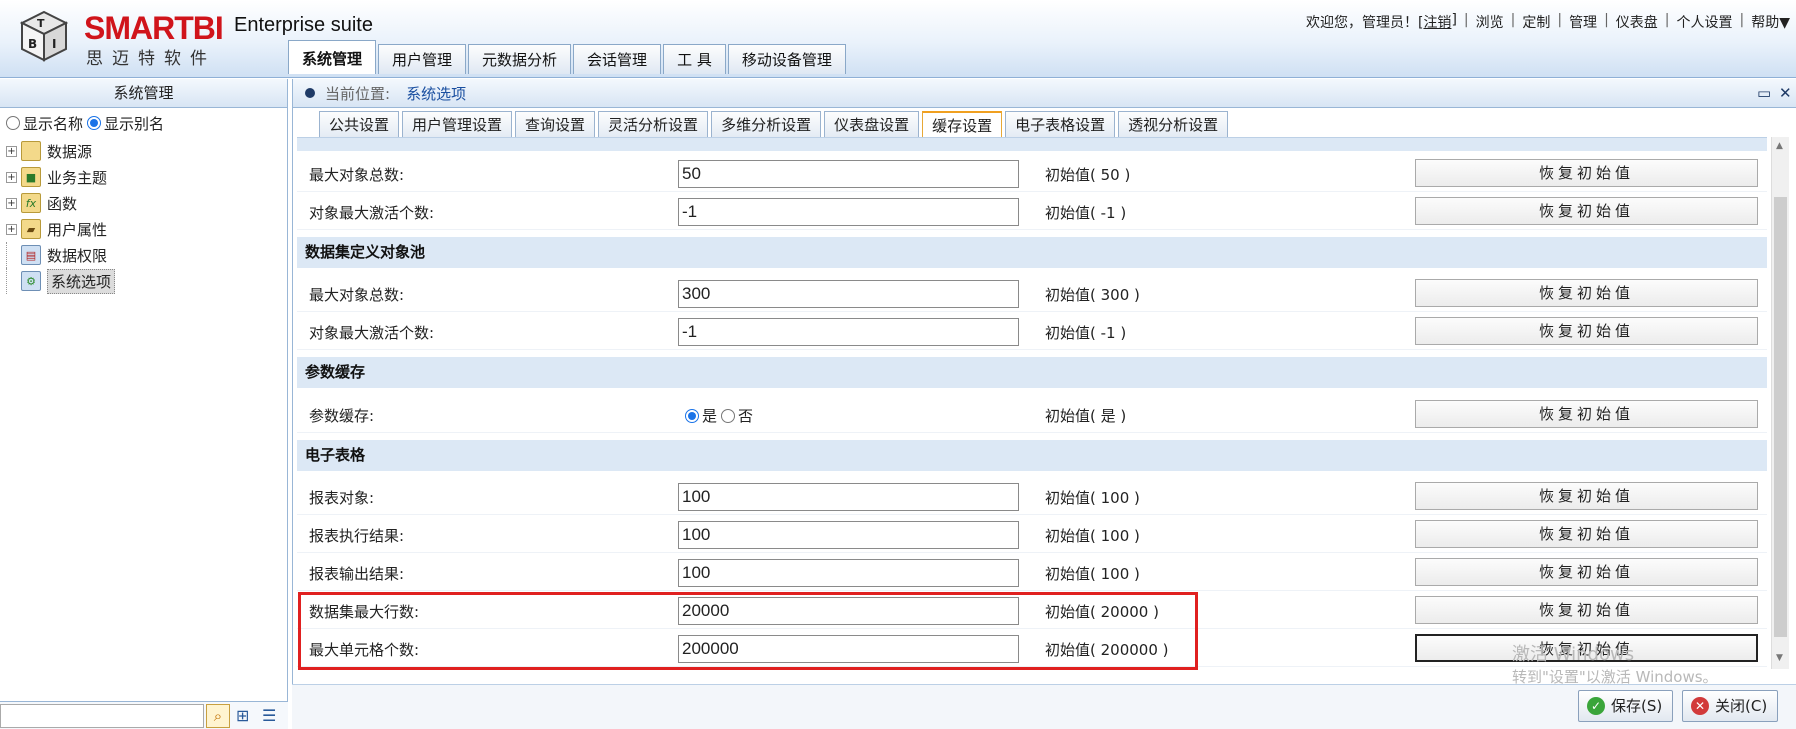 The image size is (1796, 729). I want to click on brand-name: SMARTBI, so click(154, 28).